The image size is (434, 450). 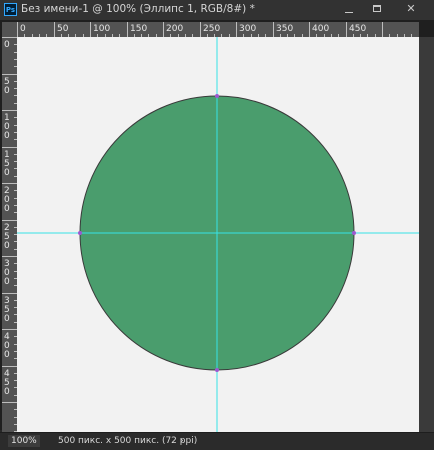 I want to click on horizontal-ruler-ticks: 0 50 100 150 200 250 300 350 400 450, so click(x=214, y=29).